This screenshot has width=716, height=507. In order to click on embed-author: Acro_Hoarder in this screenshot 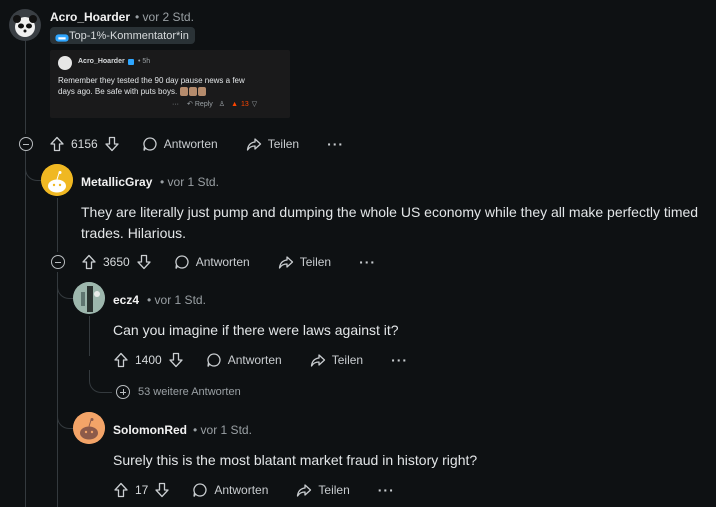, I will do `click(101, 61)`.